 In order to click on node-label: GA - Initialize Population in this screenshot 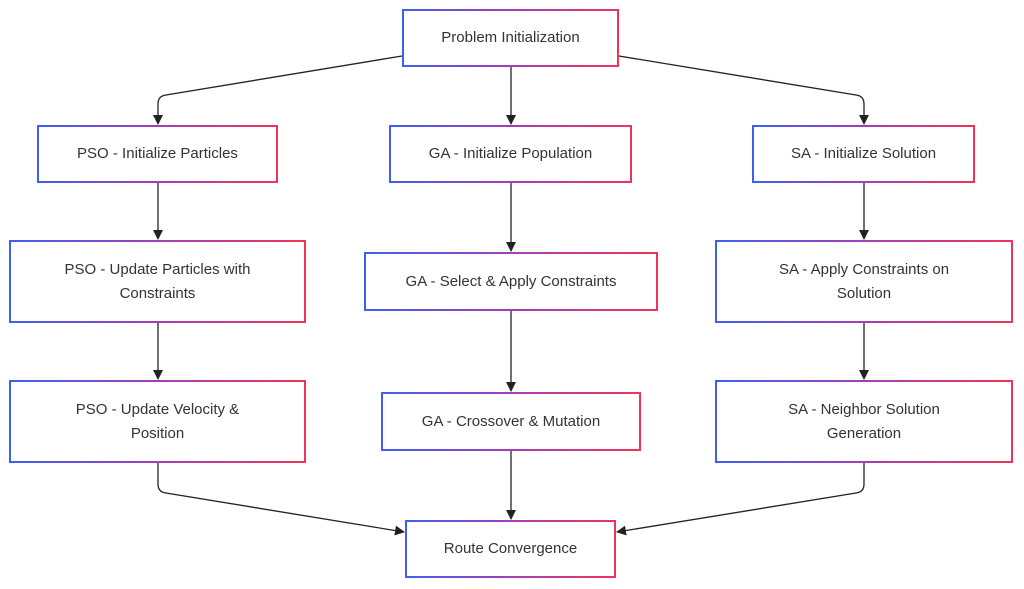, I will do `click(510, 153)`.